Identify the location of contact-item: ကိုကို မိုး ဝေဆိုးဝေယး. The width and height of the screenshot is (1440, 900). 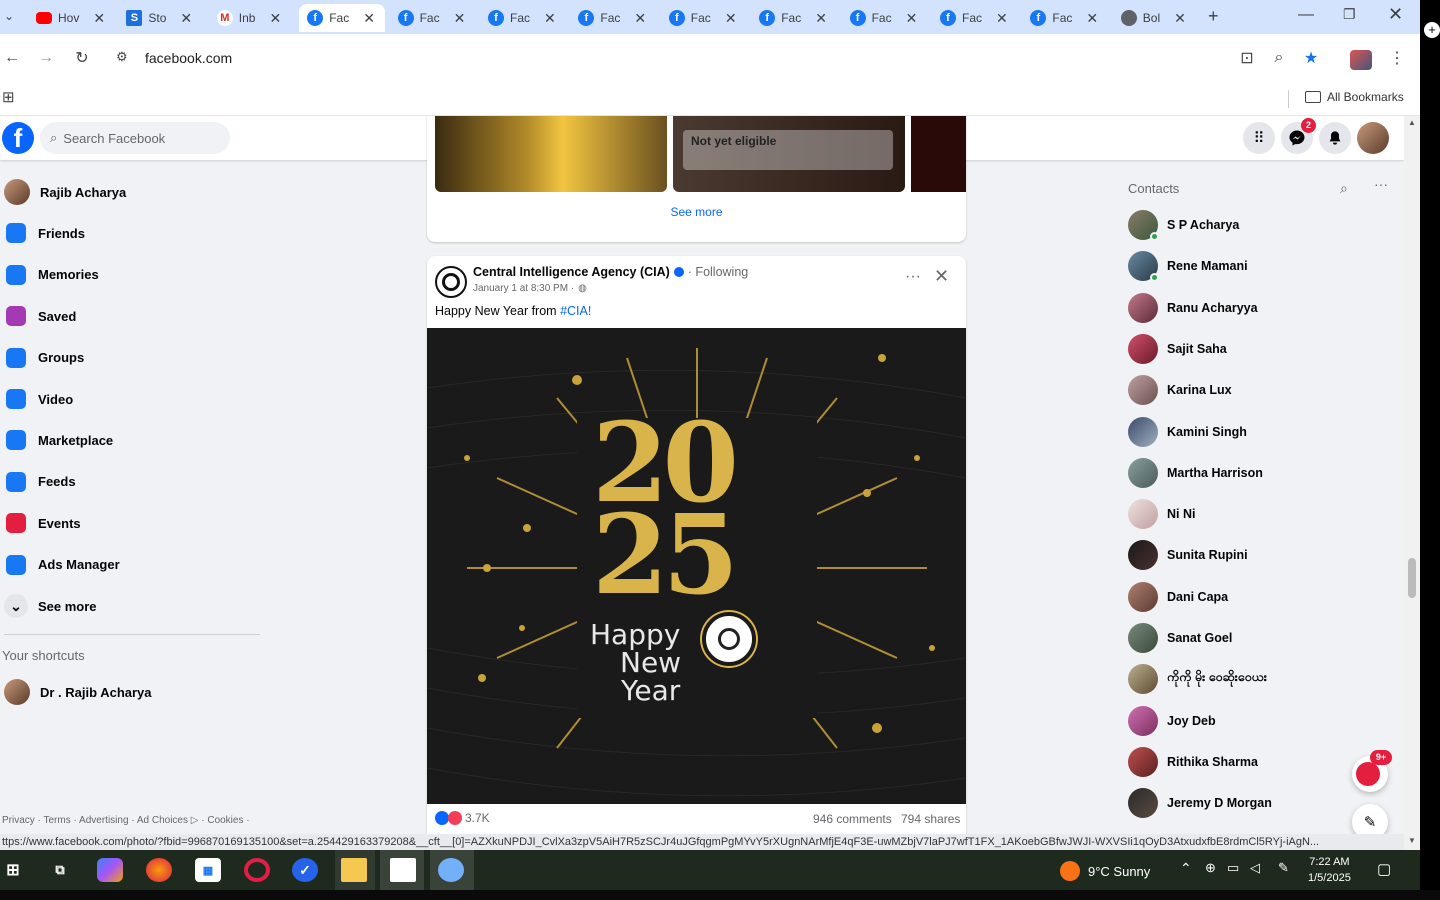
(1197, 679).